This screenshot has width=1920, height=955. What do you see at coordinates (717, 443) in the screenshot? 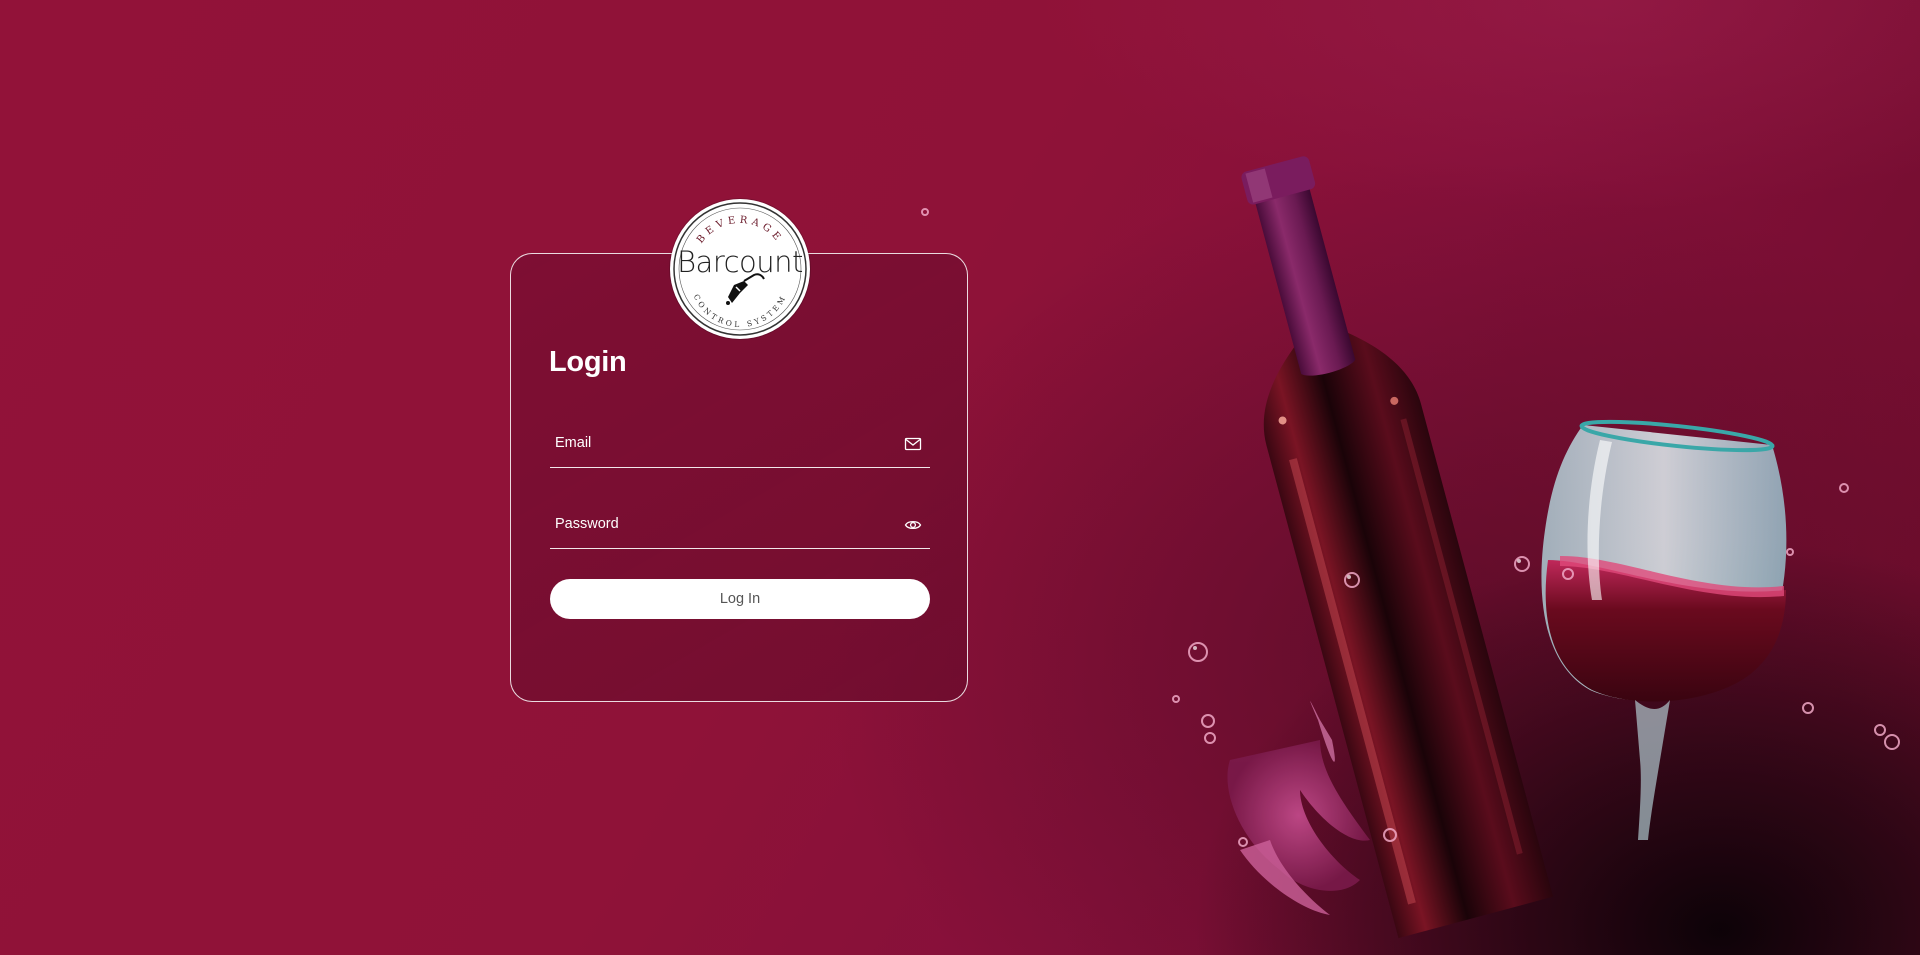
I see `email-field` at bounding box center [717, 443].